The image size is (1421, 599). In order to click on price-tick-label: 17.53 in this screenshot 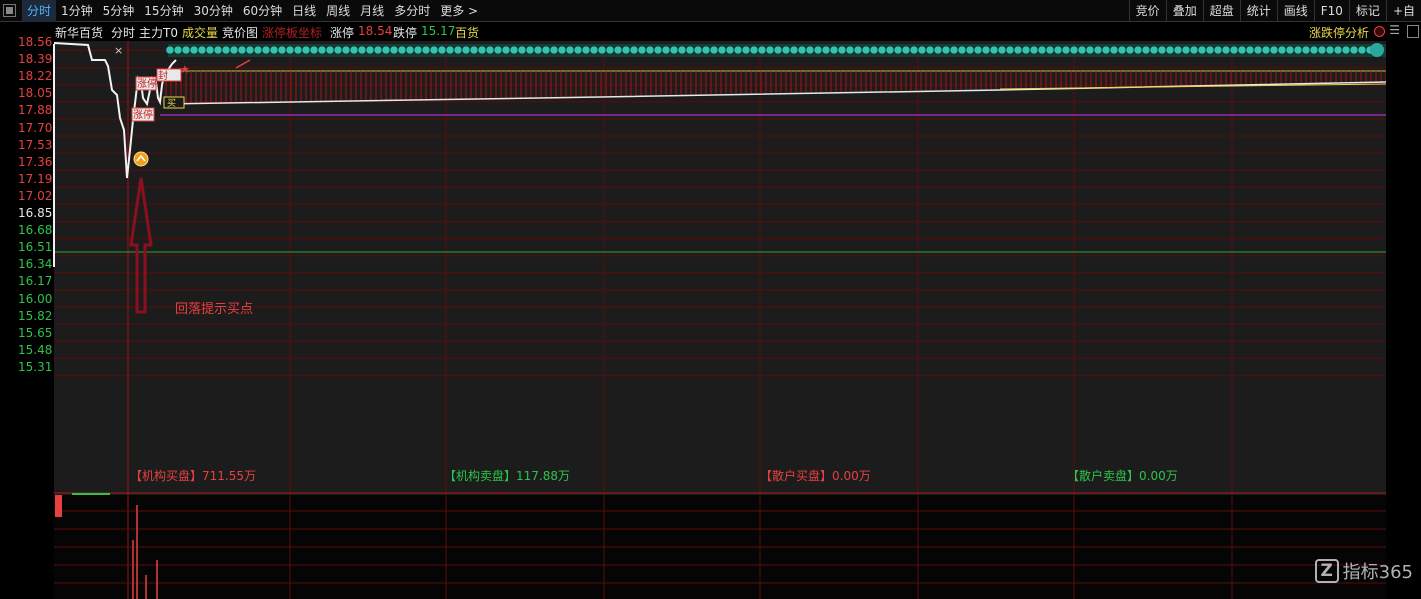, I will do `click(35, 144)`.